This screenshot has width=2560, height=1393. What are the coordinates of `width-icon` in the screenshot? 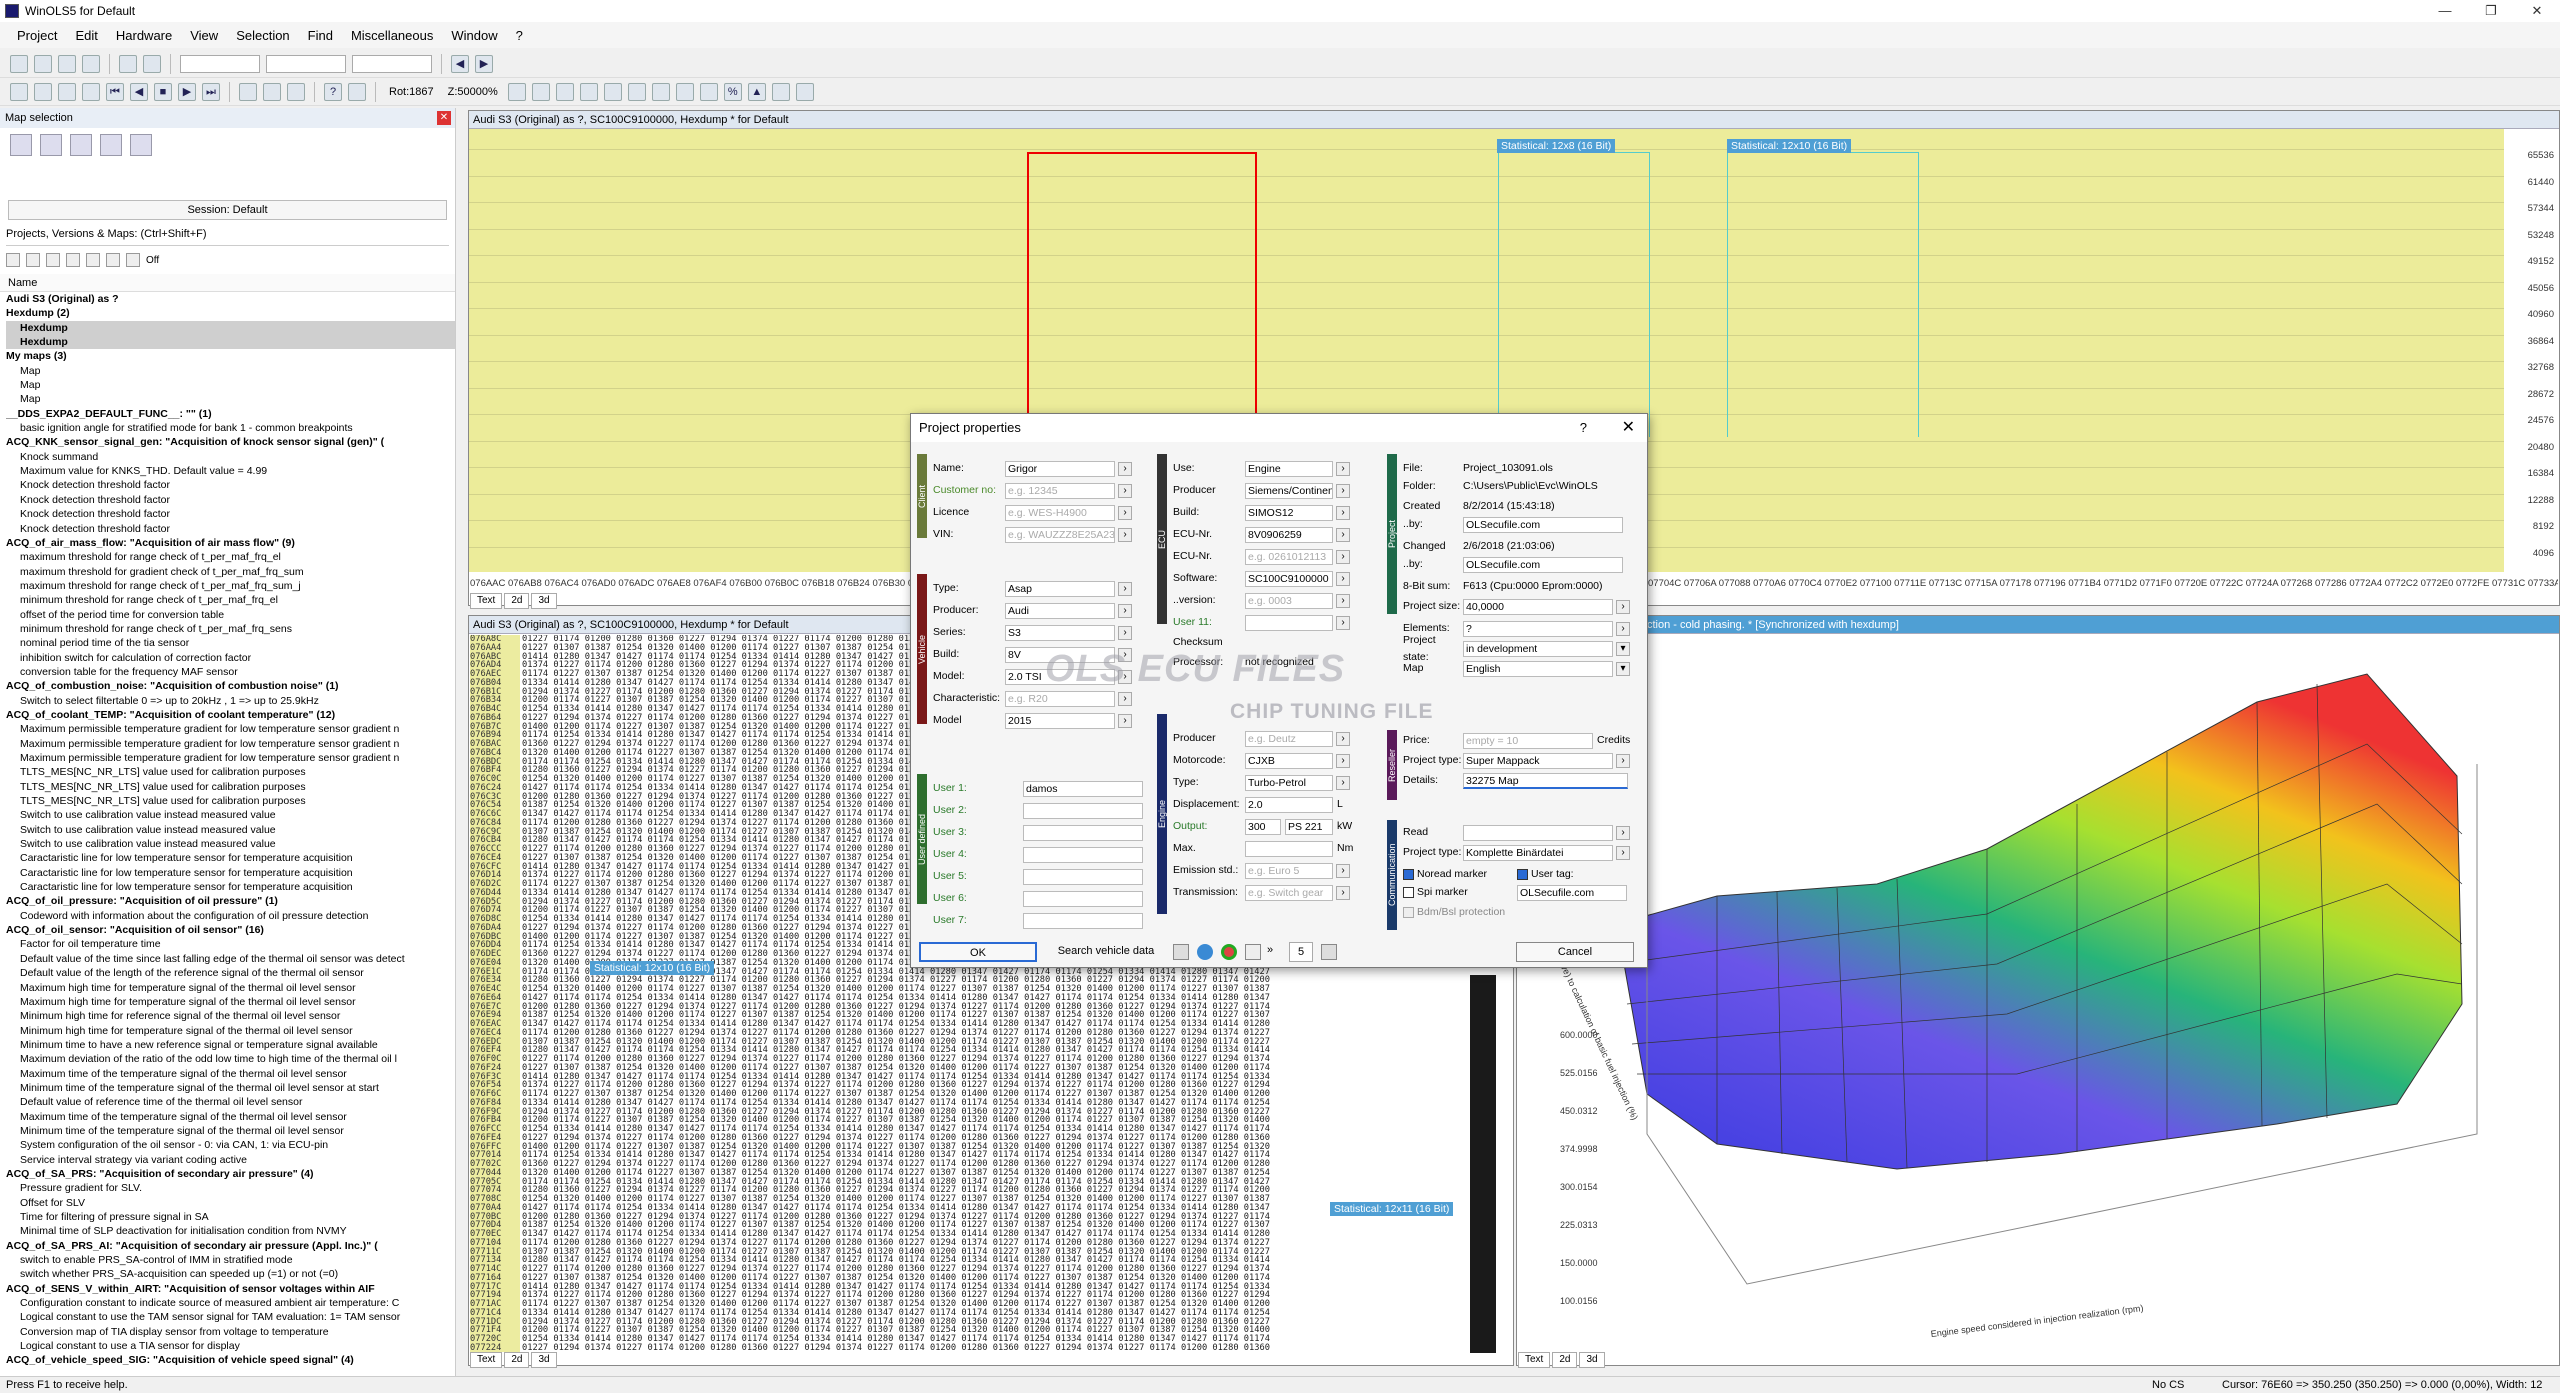 It's located at (540, 91).